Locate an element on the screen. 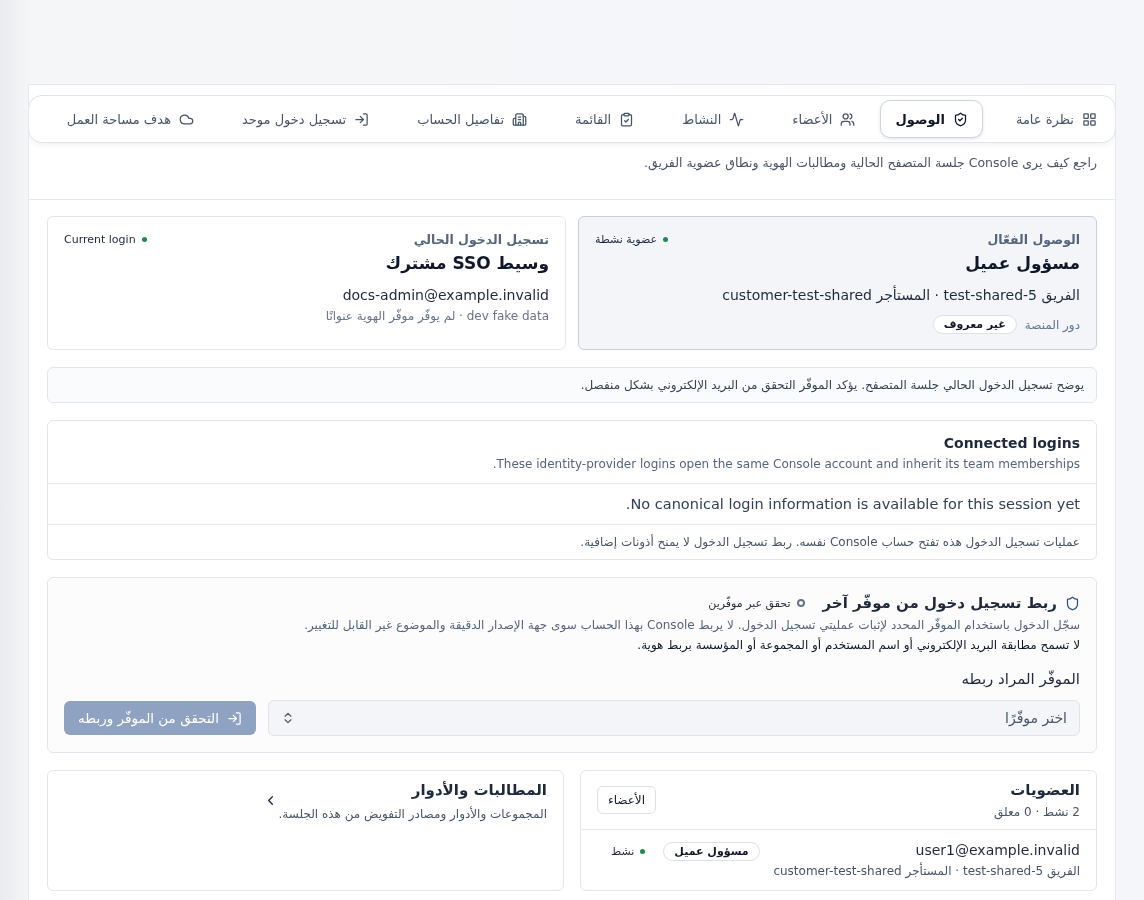  tab: النشاط is located at coordinates (713, 119).